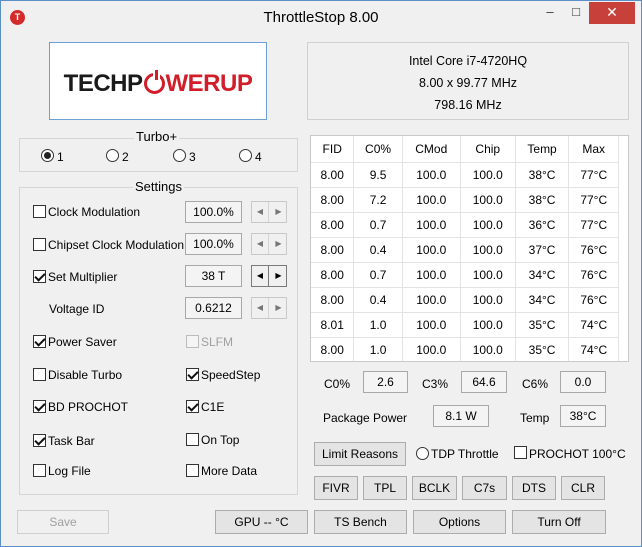 This screenshot has width=642, height=547. Describe the element at coordinates (321, 17) in the screenshot. I see `title-bar: T ThrottleStop 8.00 – □ ✕` at that location.